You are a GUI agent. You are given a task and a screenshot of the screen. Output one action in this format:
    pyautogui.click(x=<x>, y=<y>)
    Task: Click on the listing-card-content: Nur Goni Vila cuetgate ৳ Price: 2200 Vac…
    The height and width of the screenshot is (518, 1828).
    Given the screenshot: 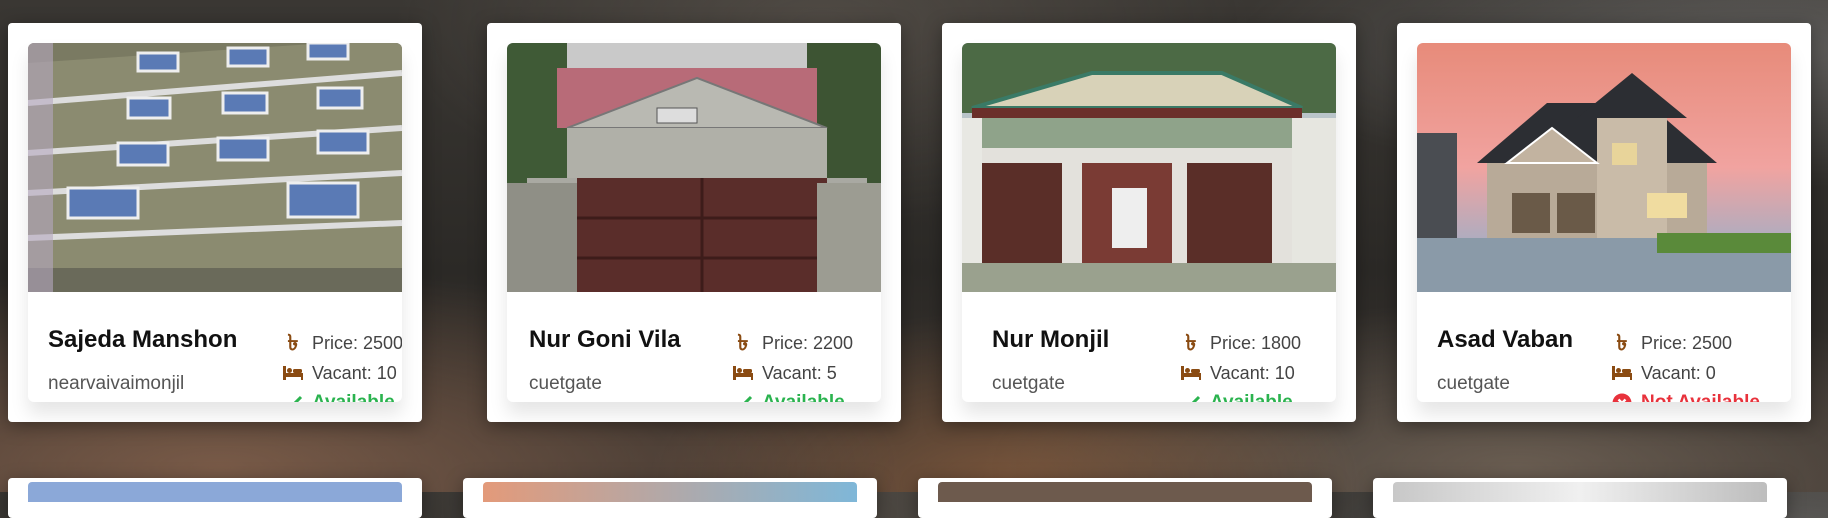 What is the action you would take?
    pyautogui.click(x=694, y=222)
    